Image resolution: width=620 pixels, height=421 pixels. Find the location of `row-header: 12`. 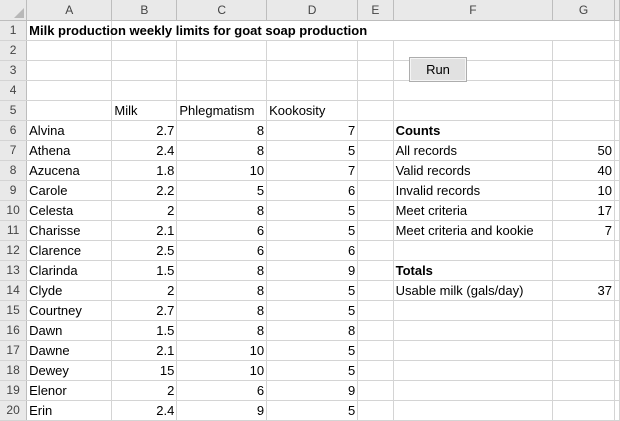

row-header: 12 is located at coordinates (14, 250).